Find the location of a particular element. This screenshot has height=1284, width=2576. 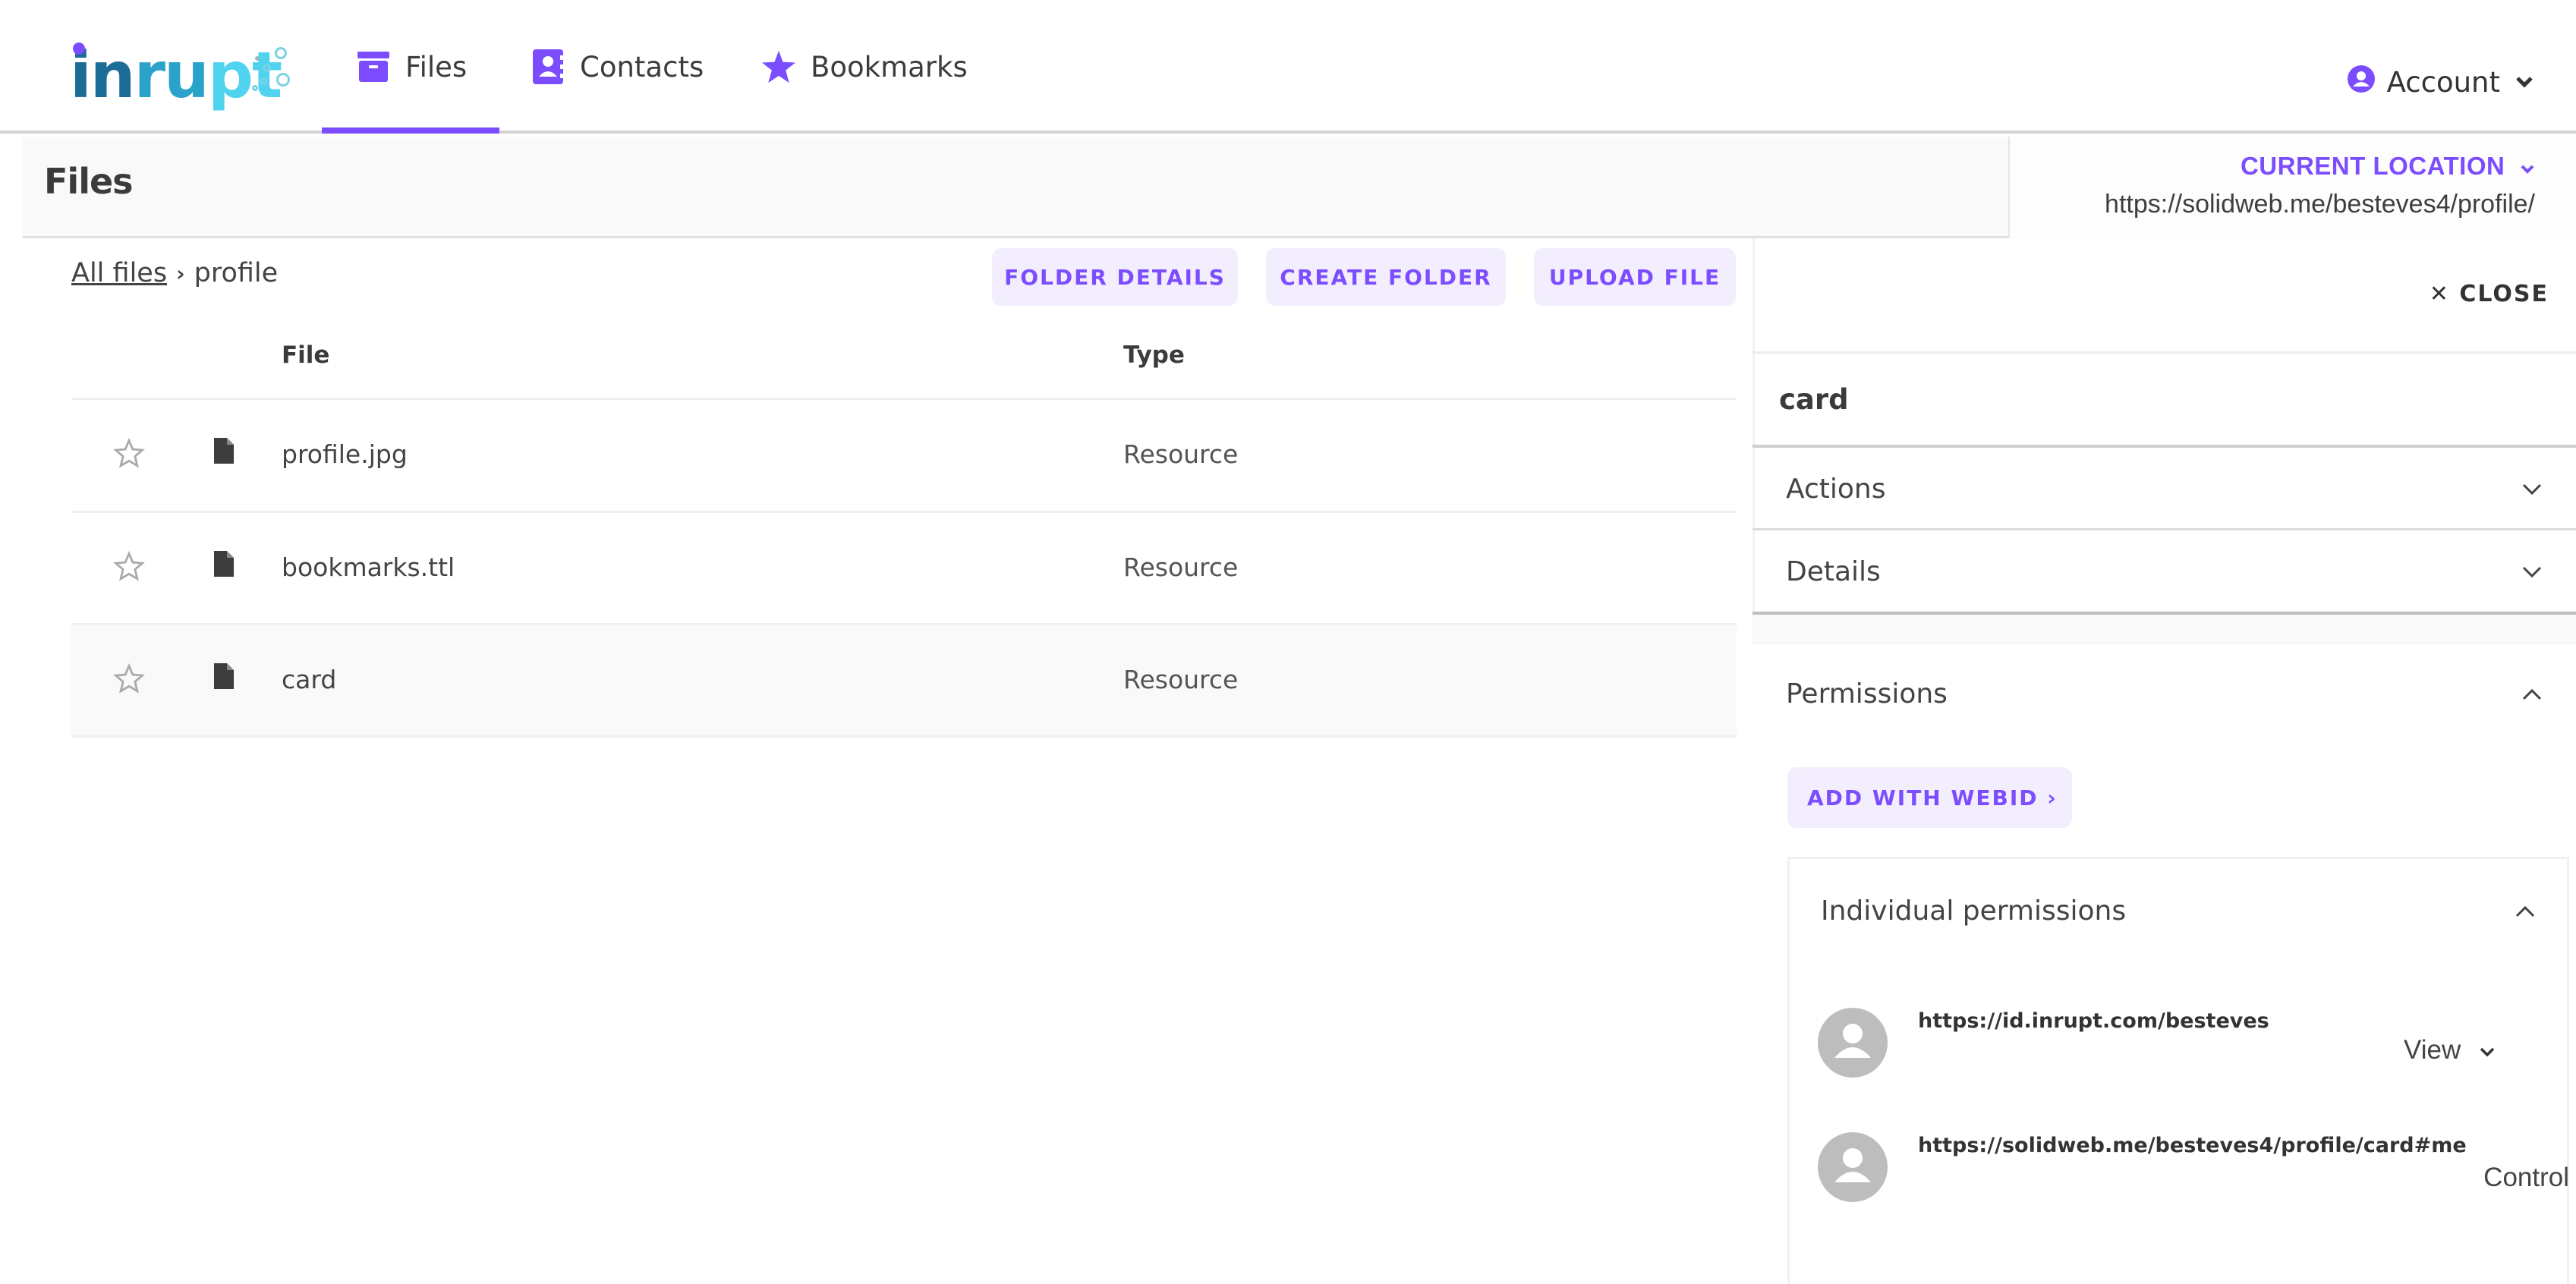

upload-file-button: UPLOAD FILE is located at coordinates (1635, 277).